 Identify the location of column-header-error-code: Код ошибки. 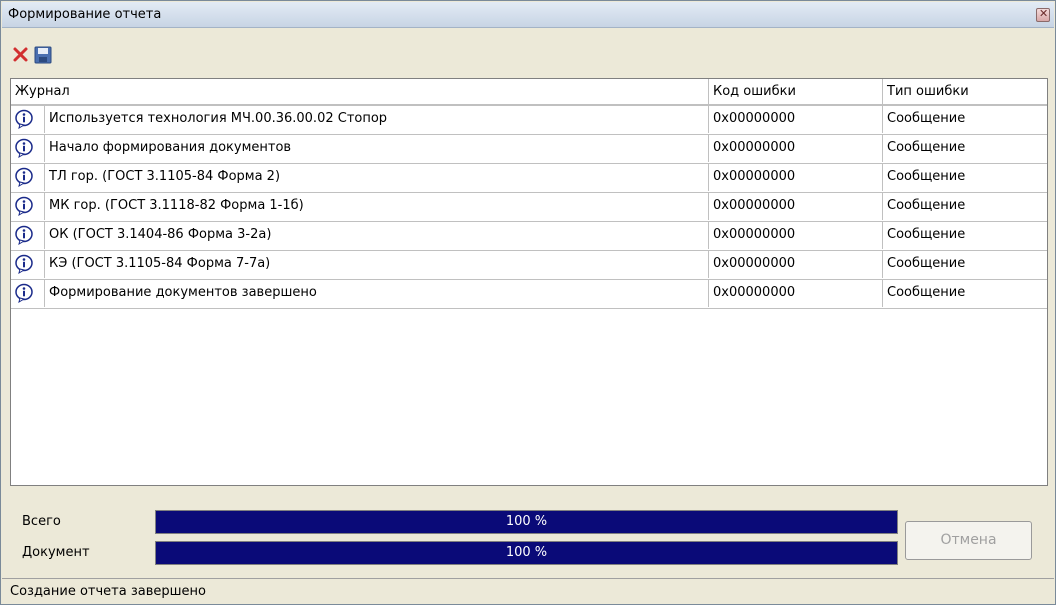
(796, 92).